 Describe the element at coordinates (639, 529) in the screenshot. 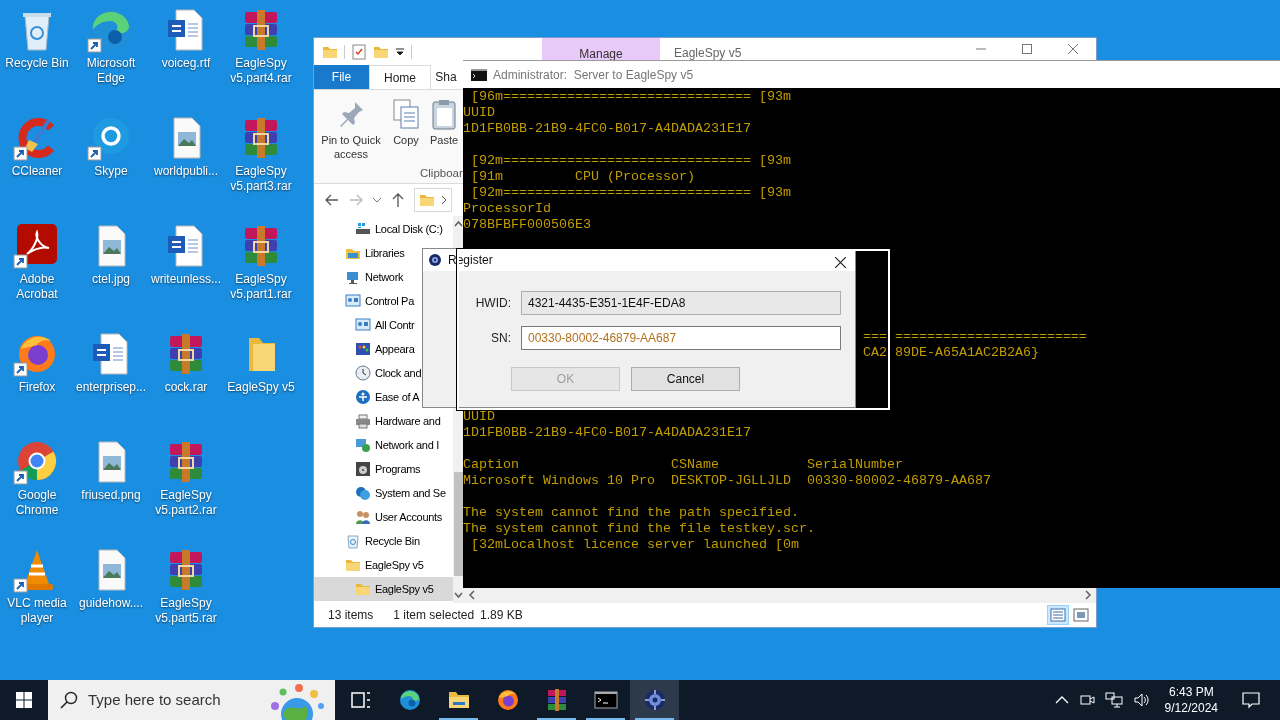

I see `console-line: The system cannot find the file testkey.scr.` at that location.